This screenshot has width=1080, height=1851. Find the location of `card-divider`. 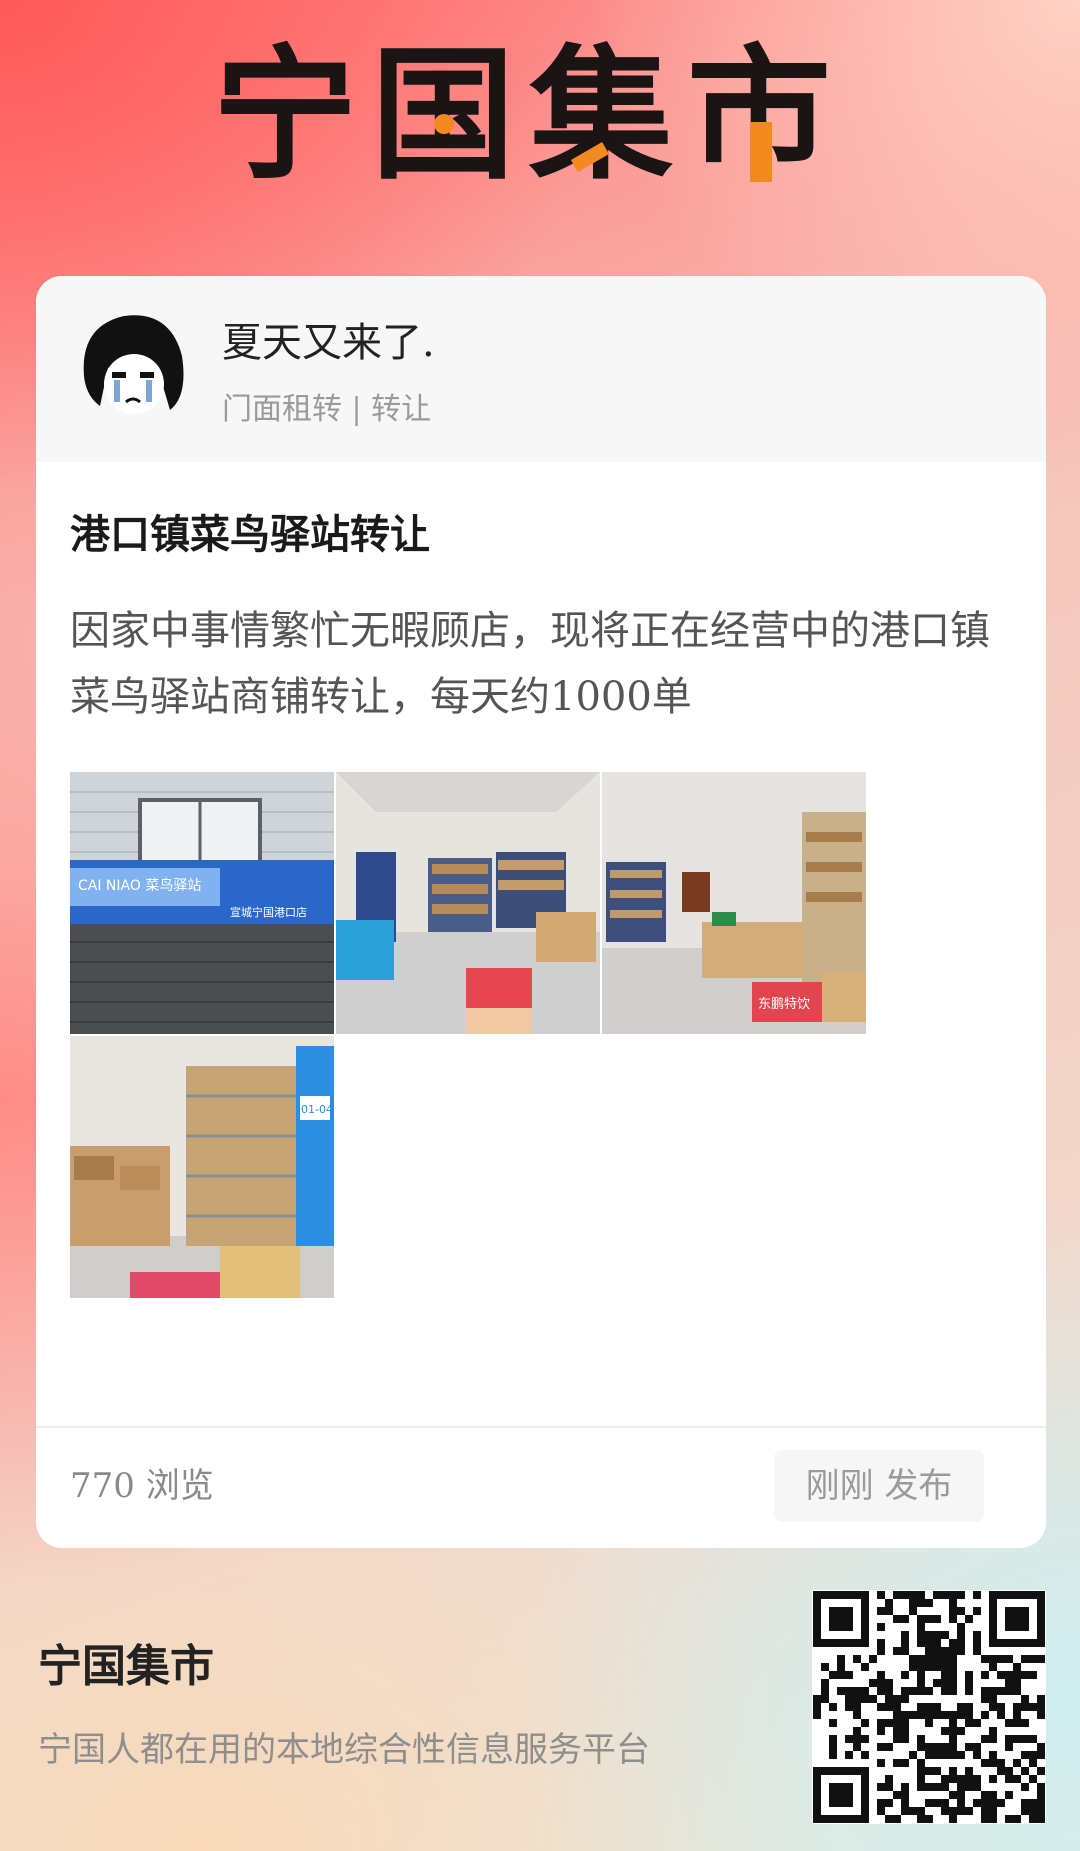

card-divider is located at coordinates (541, 1427).